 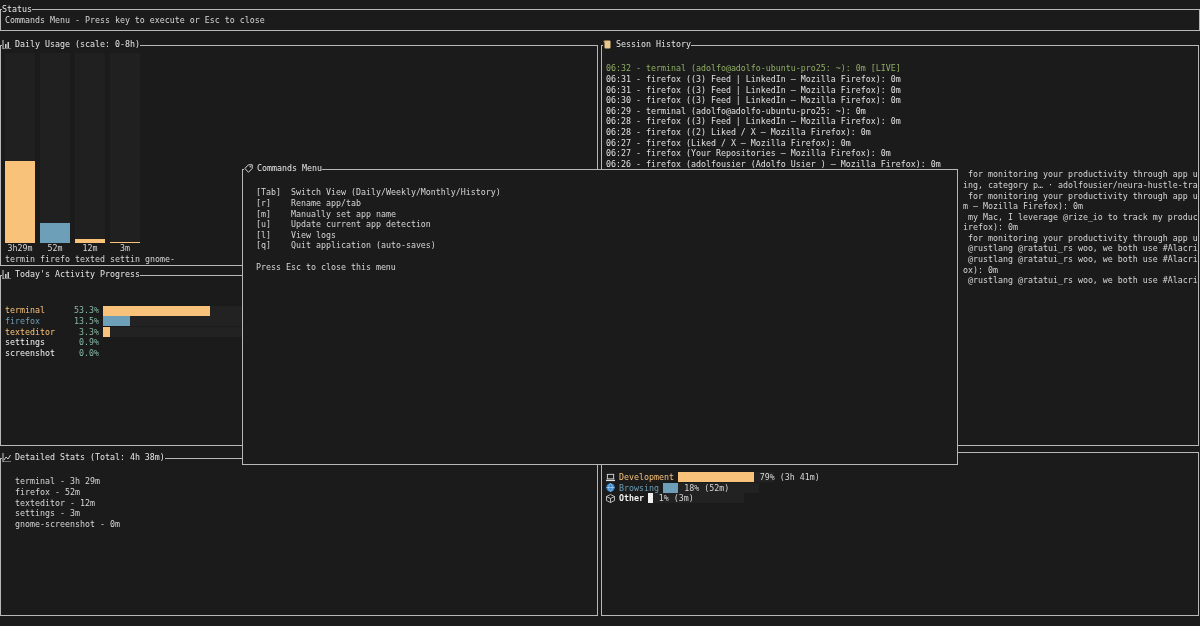 I want to click on session-entry: 06:26 - firefox (adolfousier (Adolfo Usier ) — Mozilla Firefox): 0m, so click(x=774, y=164).